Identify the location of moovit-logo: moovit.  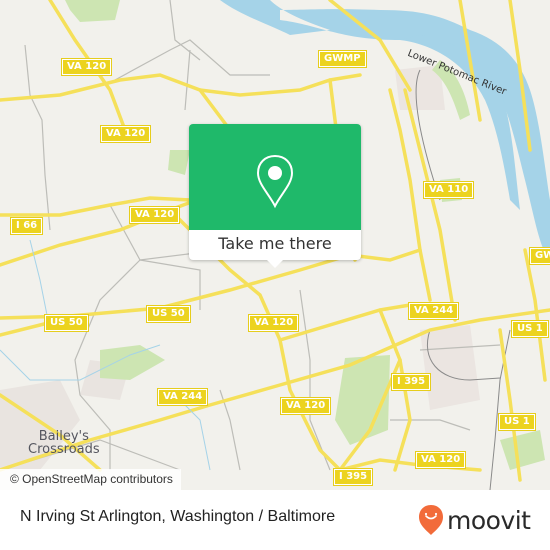
(474, 520).